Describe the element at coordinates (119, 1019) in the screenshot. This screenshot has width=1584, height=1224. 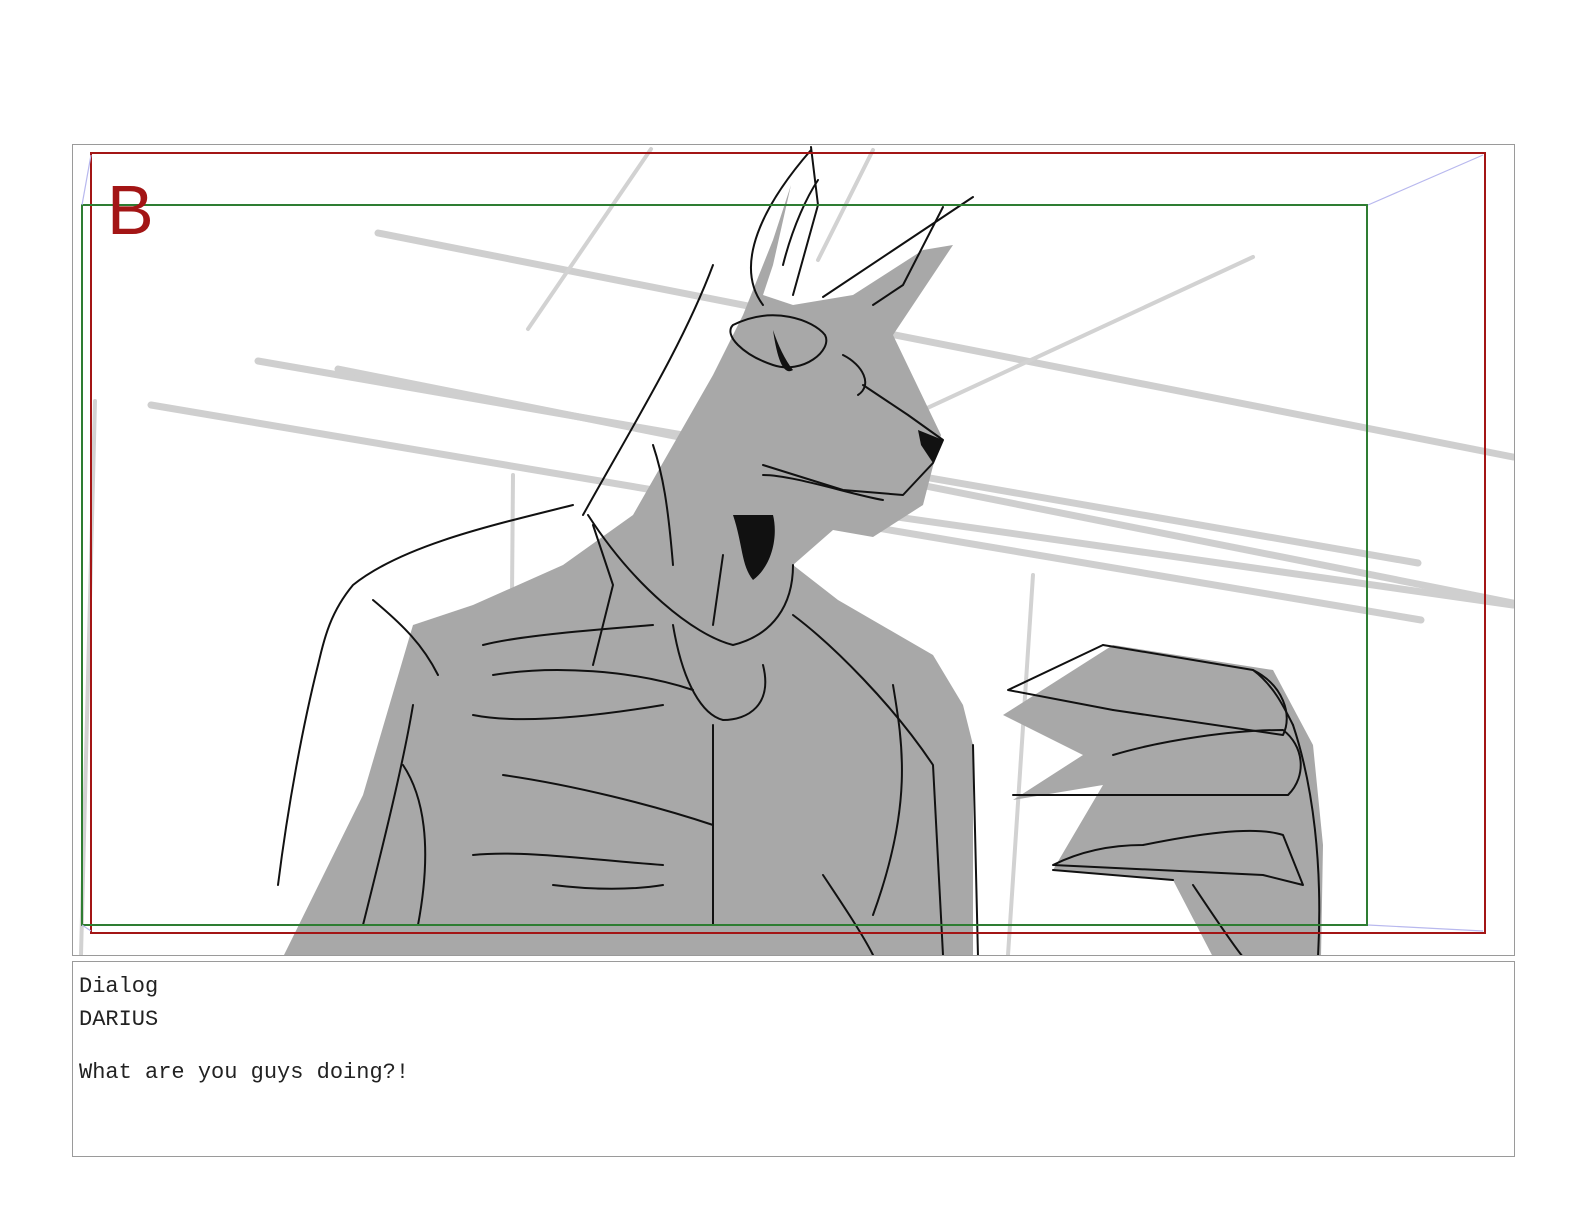
I see `dialog-character-name: DARIUS` at that location.